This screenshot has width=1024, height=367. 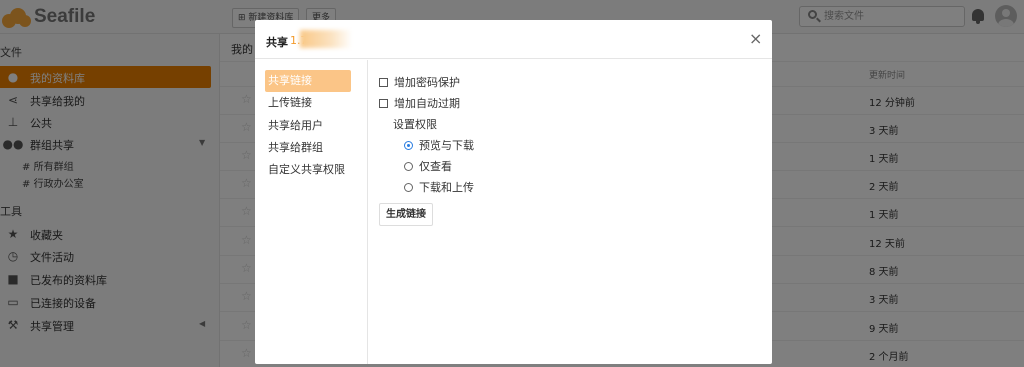 I want to click on password-protect-option: 增加密码保护, so click(x=419, y=82).